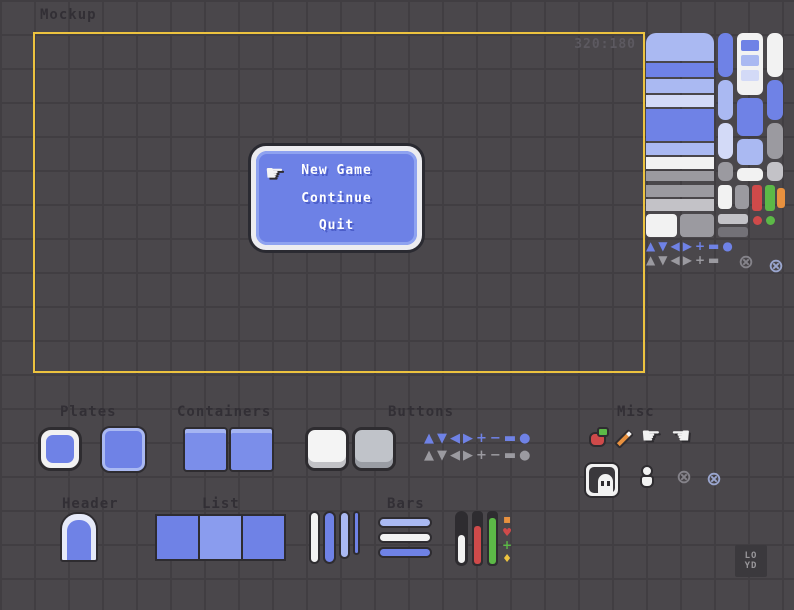  I want to click on menu-item-continue: Continue, so click(336, 198).